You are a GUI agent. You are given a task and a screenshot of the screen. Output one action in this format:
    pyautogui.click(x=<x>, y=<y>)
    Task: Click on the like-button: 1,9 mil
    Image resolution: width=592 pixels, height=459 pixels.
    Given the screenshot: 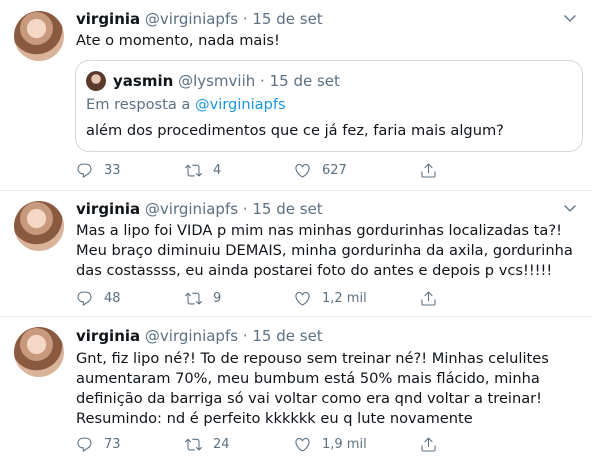 What is the action you would take?
    pyautogui.click(x=330, y=444)
    